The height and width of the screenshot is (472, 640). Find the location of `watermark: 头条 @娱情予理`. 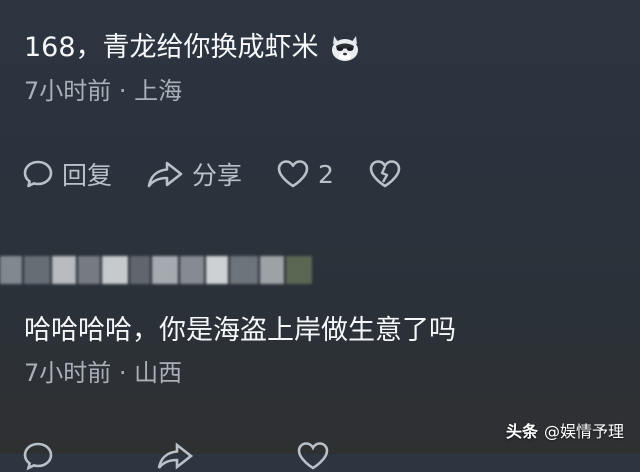

watermark: 头条 @娱情予理 is located at coordinates (565, 430).